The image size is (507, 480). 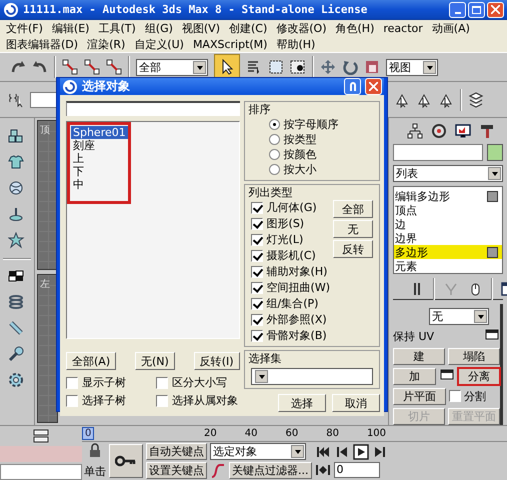 I want to click on lock-icon, so click(x=95, y=451).